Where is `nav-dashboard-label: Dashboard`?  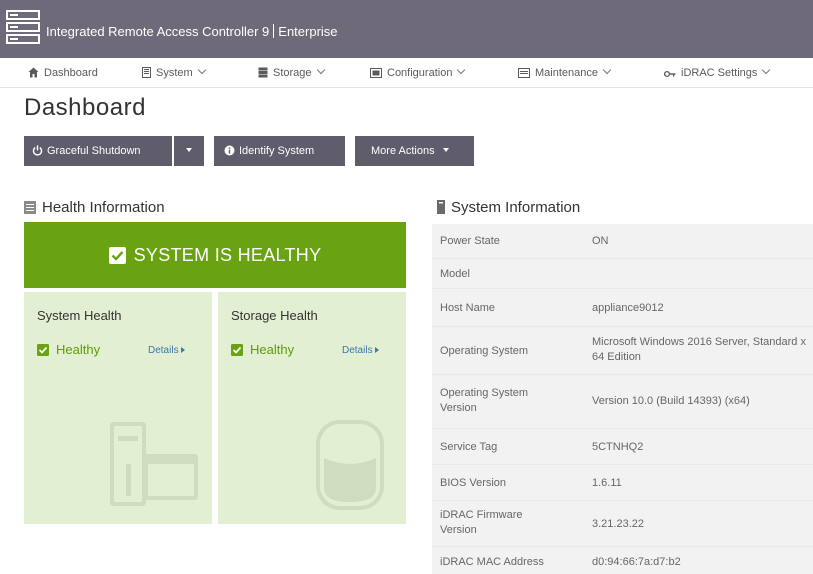
nav-dashboard-label: Dashboard is located at coordinates (71, 73).